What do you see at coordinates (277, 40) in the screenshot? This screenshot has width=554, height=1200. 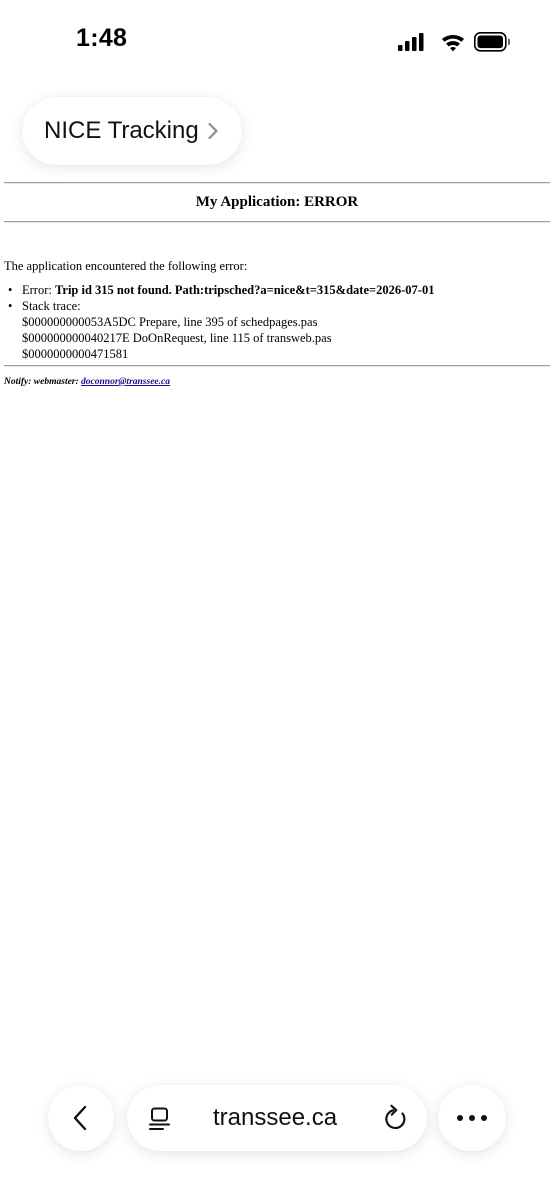 I see `status-bar: 1:48` at bounding box center [277, 40].